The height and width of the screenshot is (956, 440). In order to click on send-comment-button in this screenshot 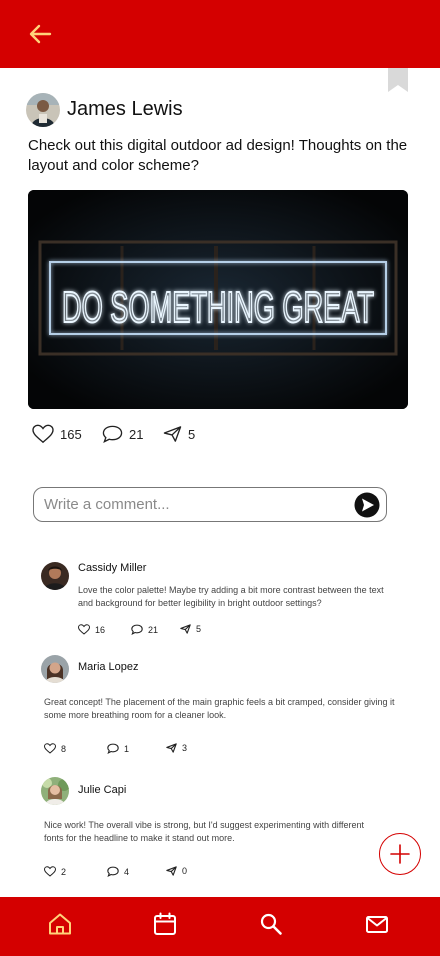, I will do `click(367, 505)`.